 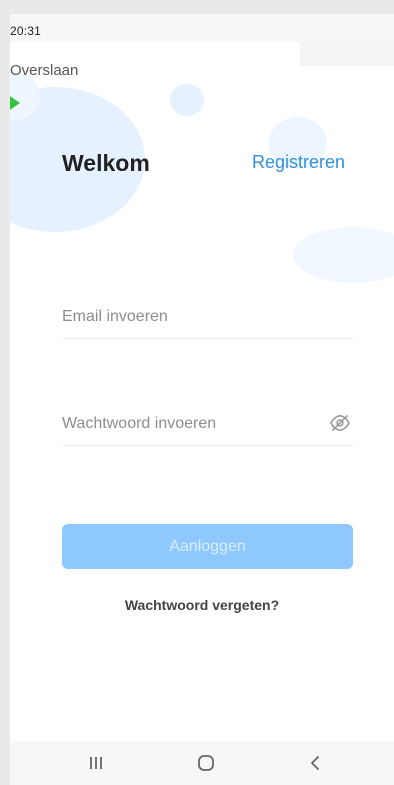 I want to click on recent-apps-icon, so click(x=96, y=763).